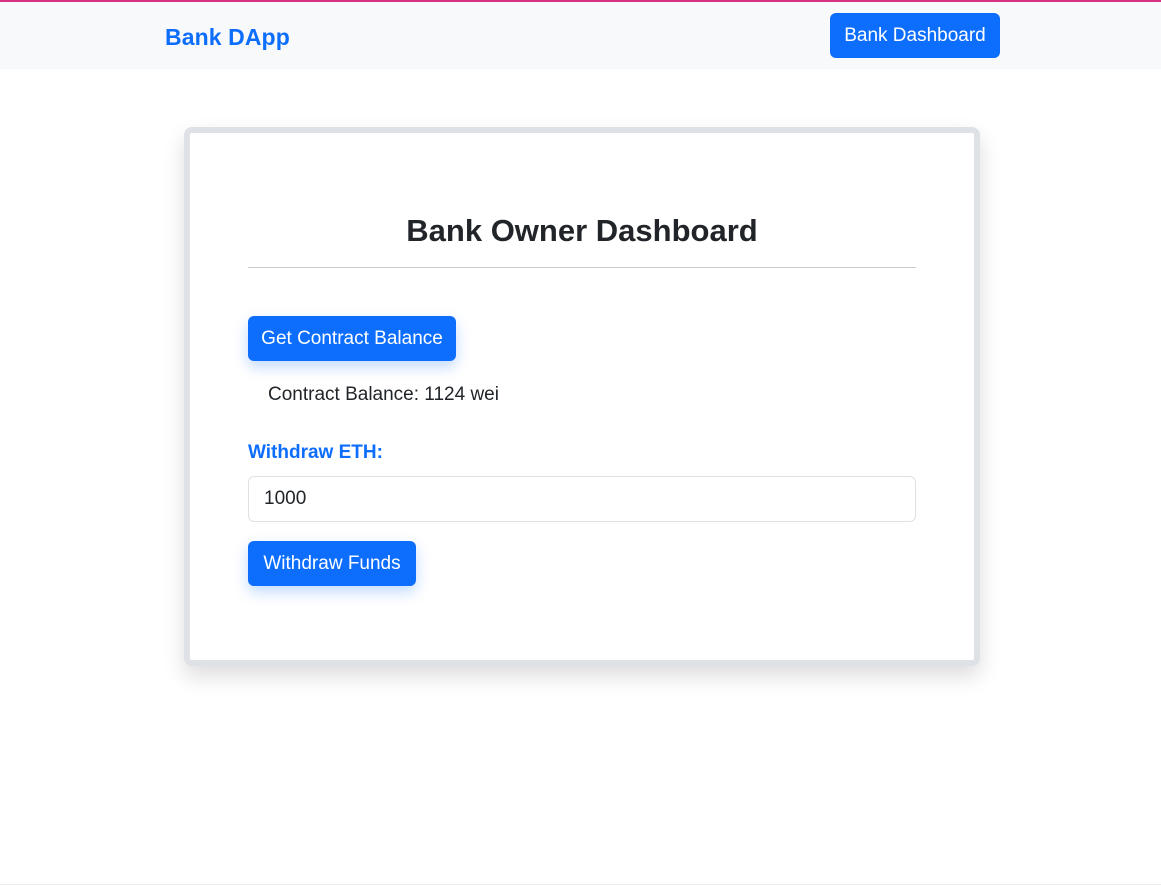 This screenshot has height=886, width=1161. I want to click on withdraw-funds-button: Withdraw Funds, so click(332, 563).